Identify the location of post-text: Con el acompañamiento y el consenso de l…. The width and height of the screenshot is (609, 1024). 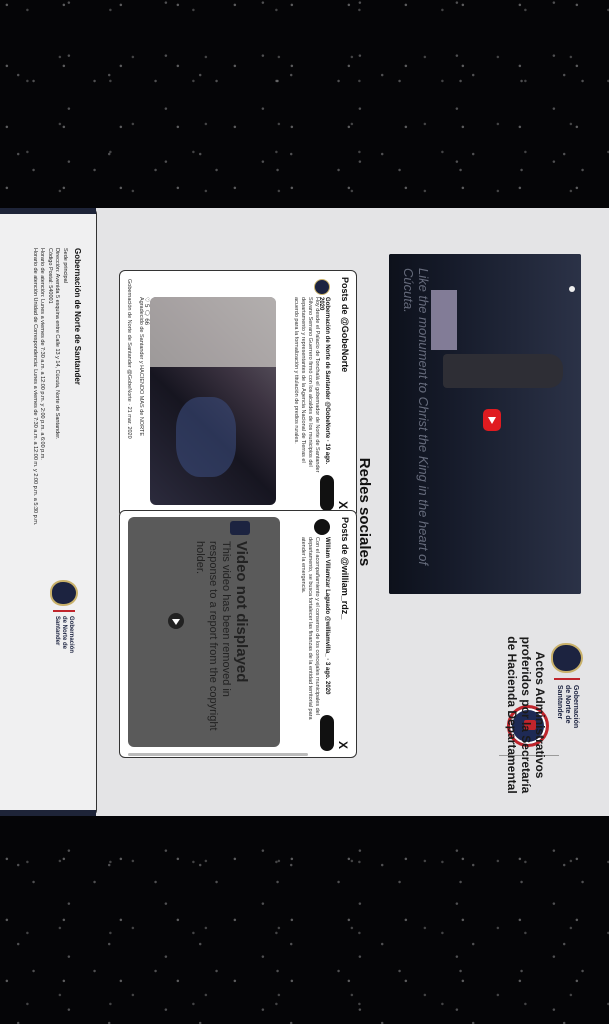
(310, 628).